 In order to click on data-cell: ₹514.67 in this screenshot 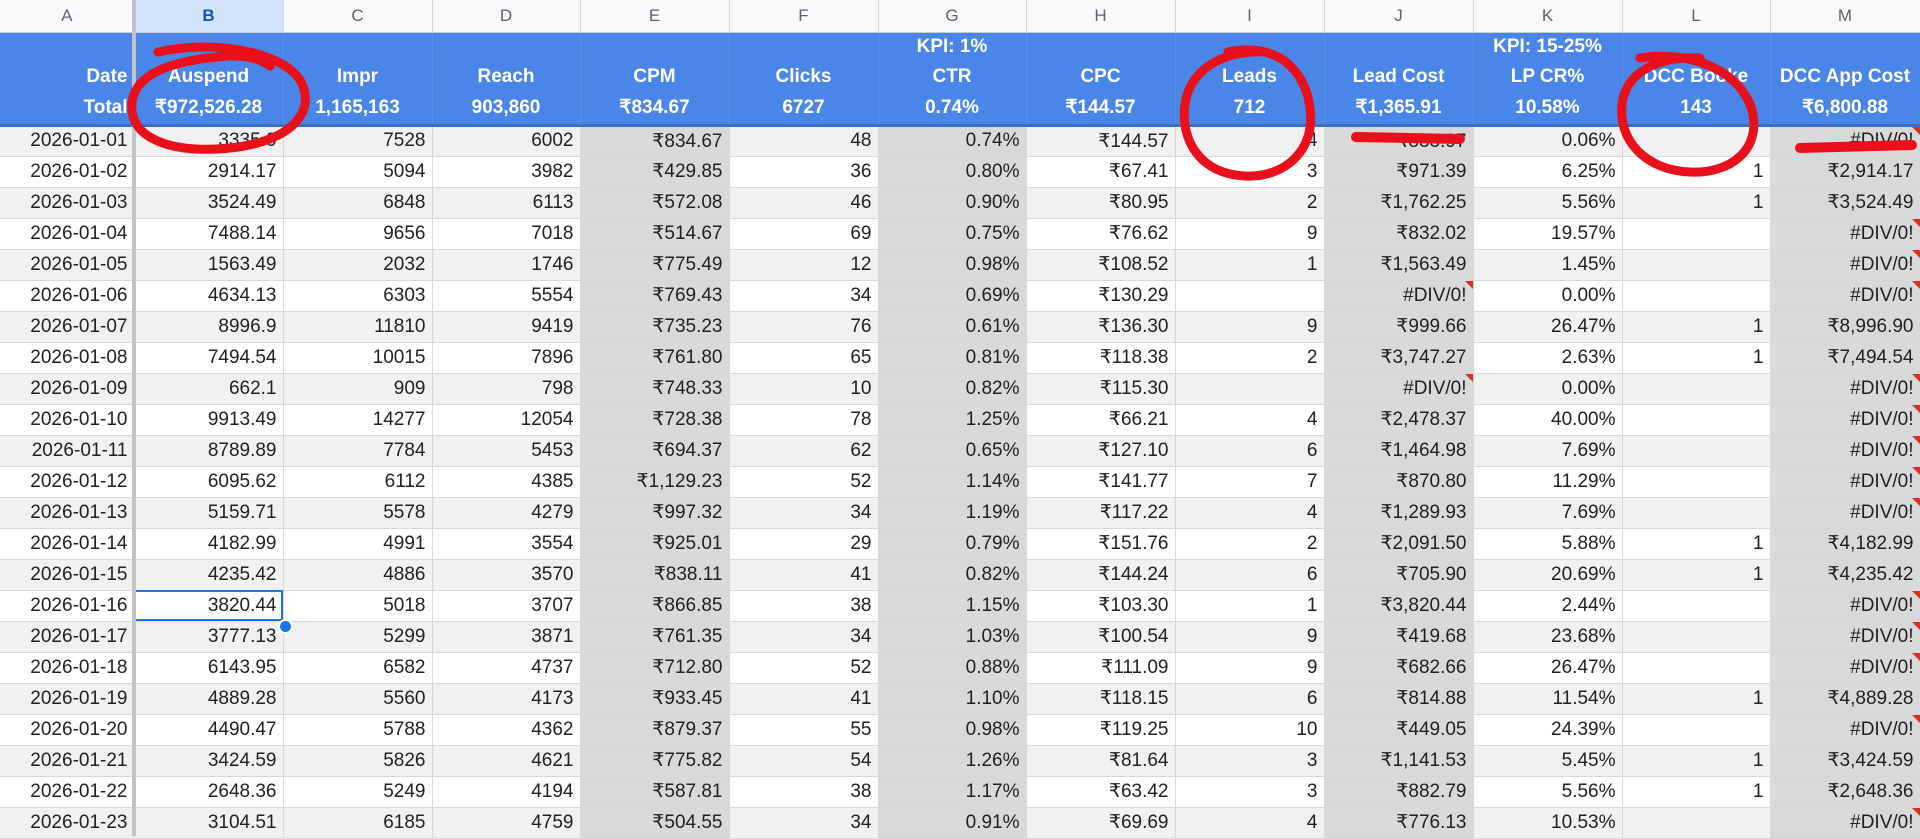, I will do `click(655, 234)`.